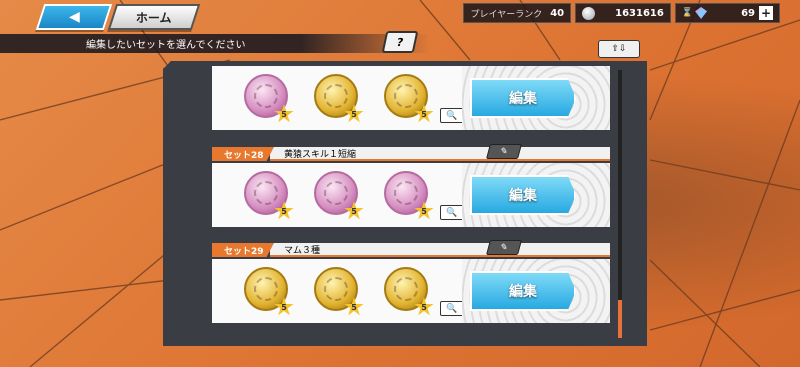  Describe the element at coordinates (166, 45) in the screenshot. I see `instruction-text: 編集したいセットを選んでください` at that location.